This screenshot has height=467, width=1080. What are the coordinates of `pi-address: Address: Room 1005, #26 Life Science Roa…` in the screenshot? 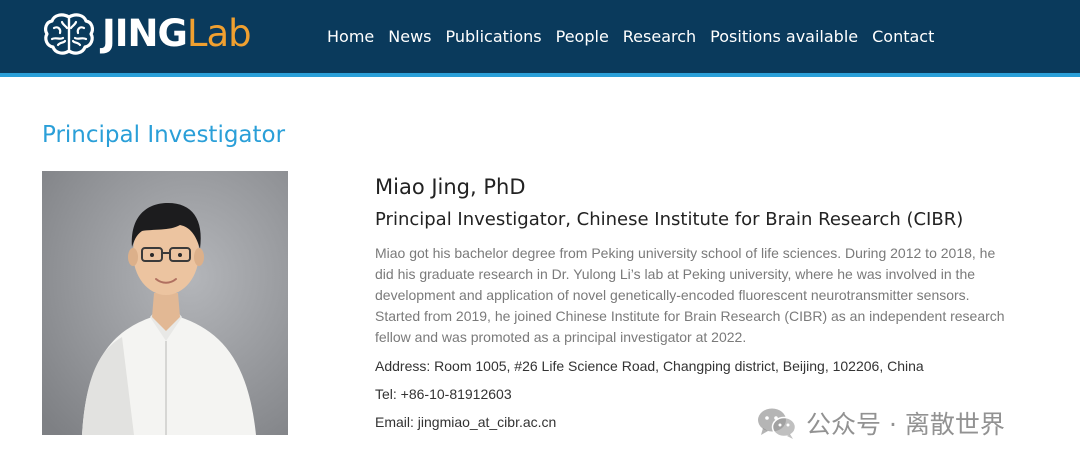 It's located at (649, 366).